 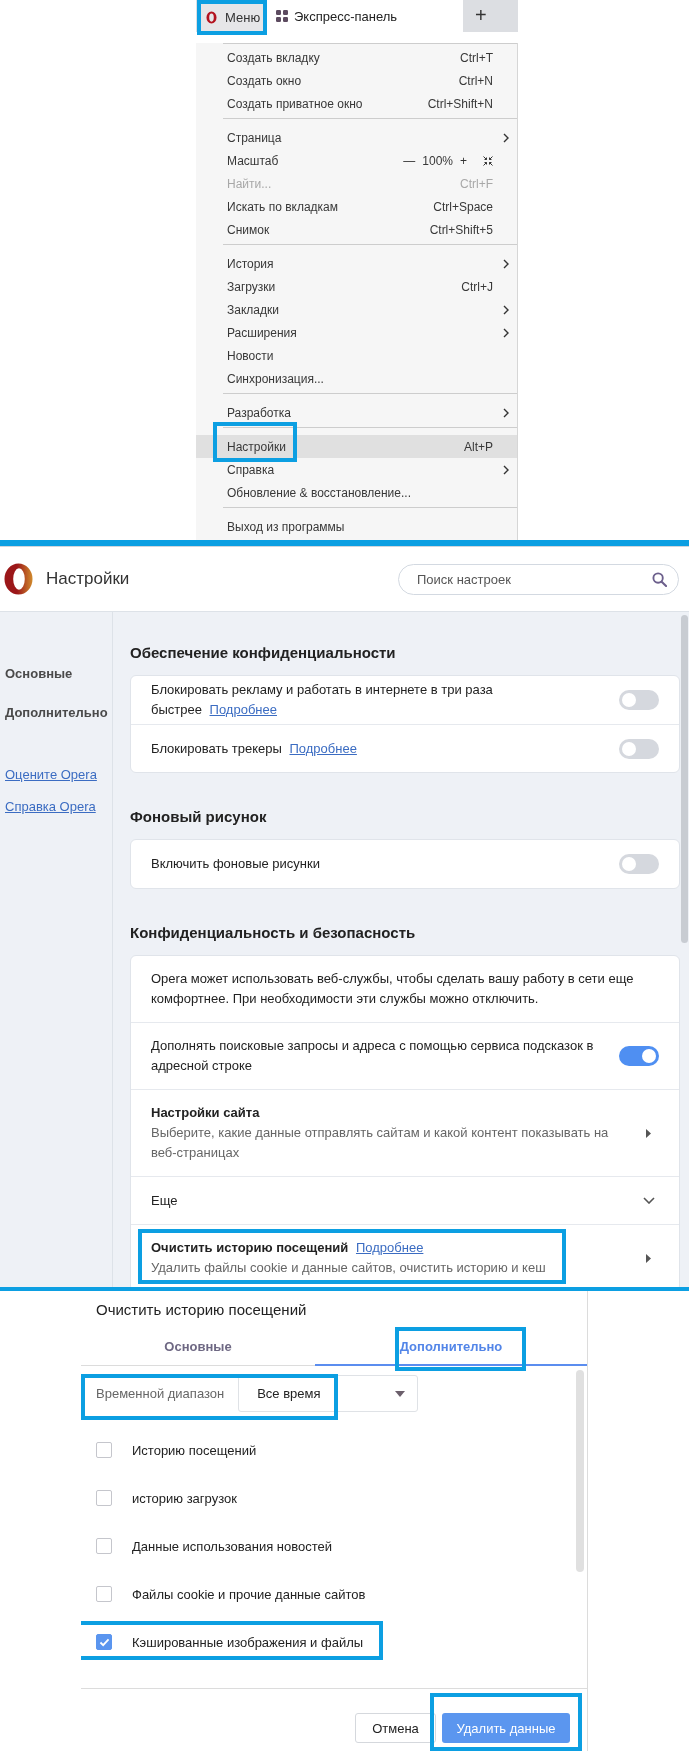 What do you see at coordinates (249, 1594) in the screenshot?
I see `option-label: Файлы cookie и прочие данные сайтов` at bounding box center [249, 1594].